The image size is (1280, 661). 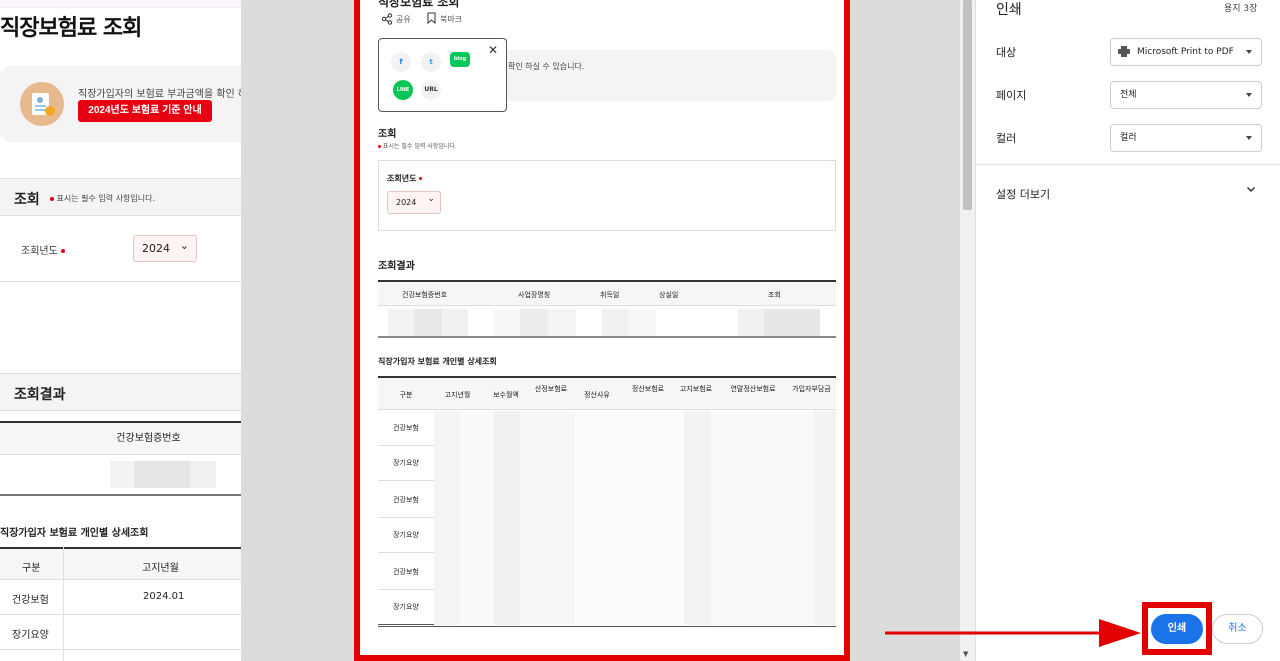 I want to click on col-header: 정산사유, so click(x=597, y=395).